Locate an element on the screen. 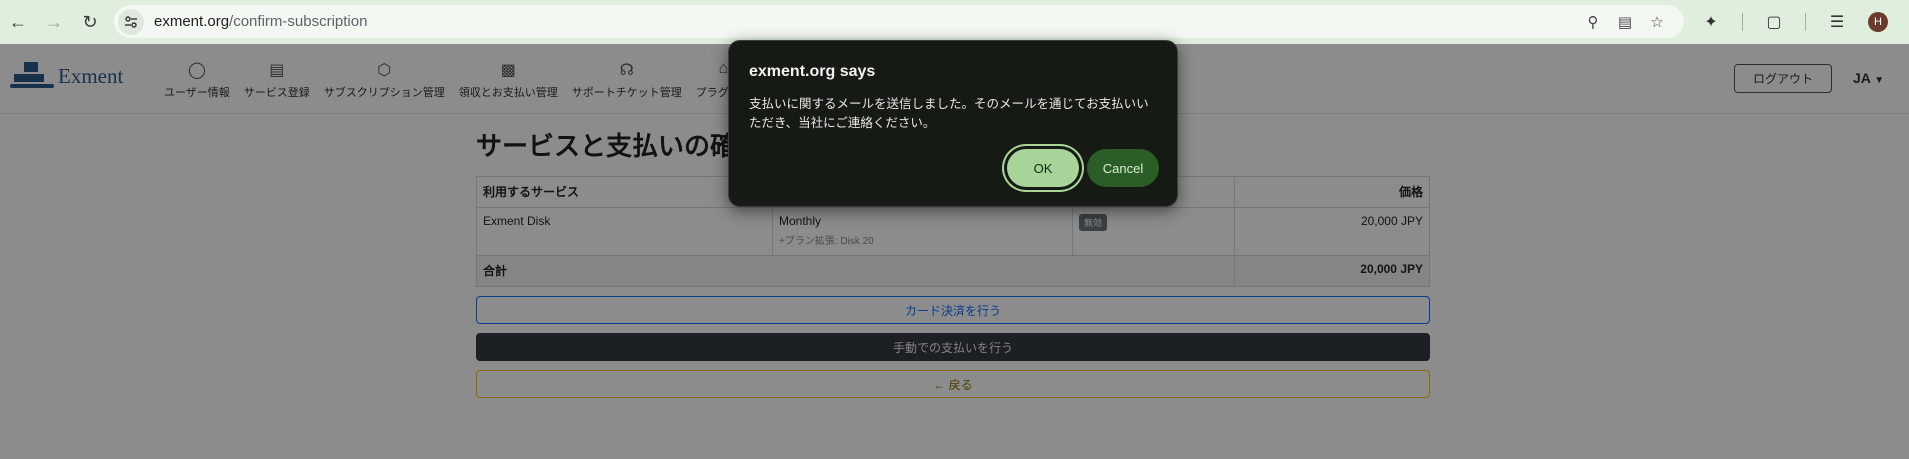 The width and height of the screenshot is (1909, 459). address-bar: exment.org/confirm-subscription ⚲ ▤ ☆ is located at coordinates (899, 21).